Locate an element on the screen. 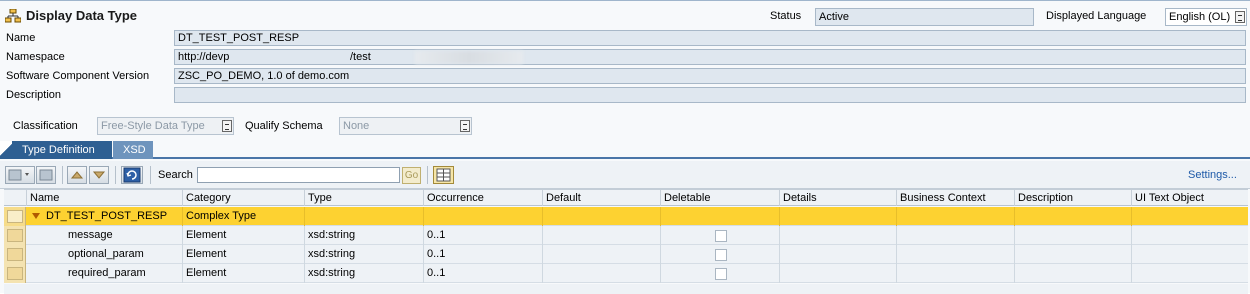 This screenshot has width=1250, height=294. column-header-occurrence: Occurrence is located at coordinates (482, 198).